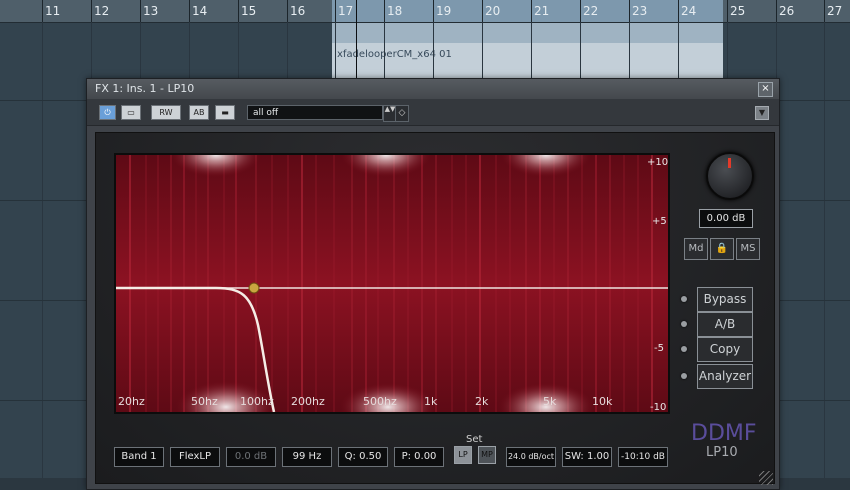  I want to click on band-selector: Band 1, so click(139, 457).